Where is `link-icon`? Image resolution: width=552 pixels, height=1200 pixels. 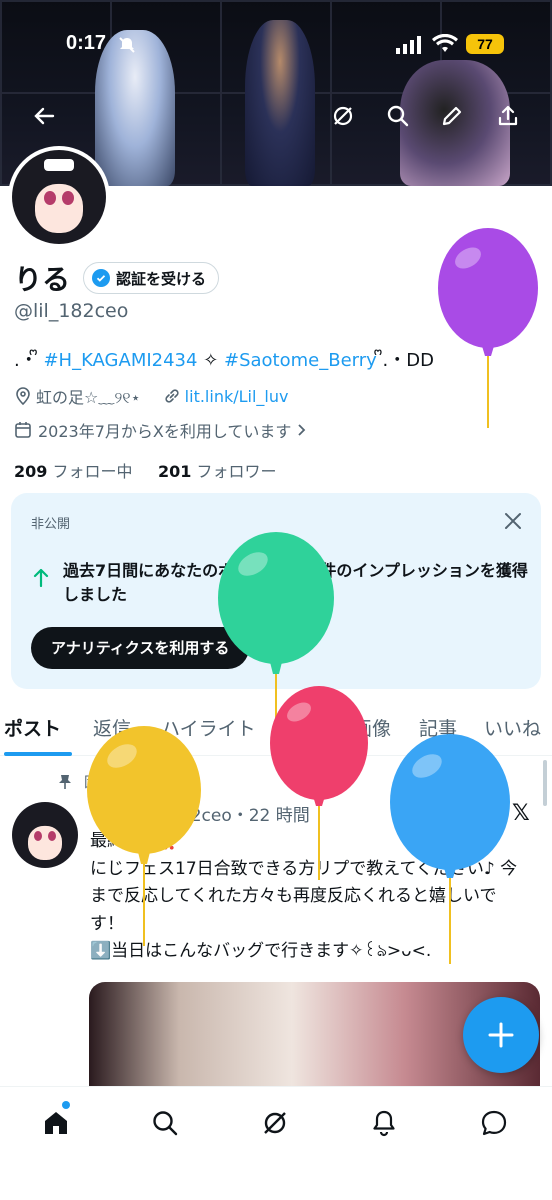 link-icon is located at coordinates (172, 396).